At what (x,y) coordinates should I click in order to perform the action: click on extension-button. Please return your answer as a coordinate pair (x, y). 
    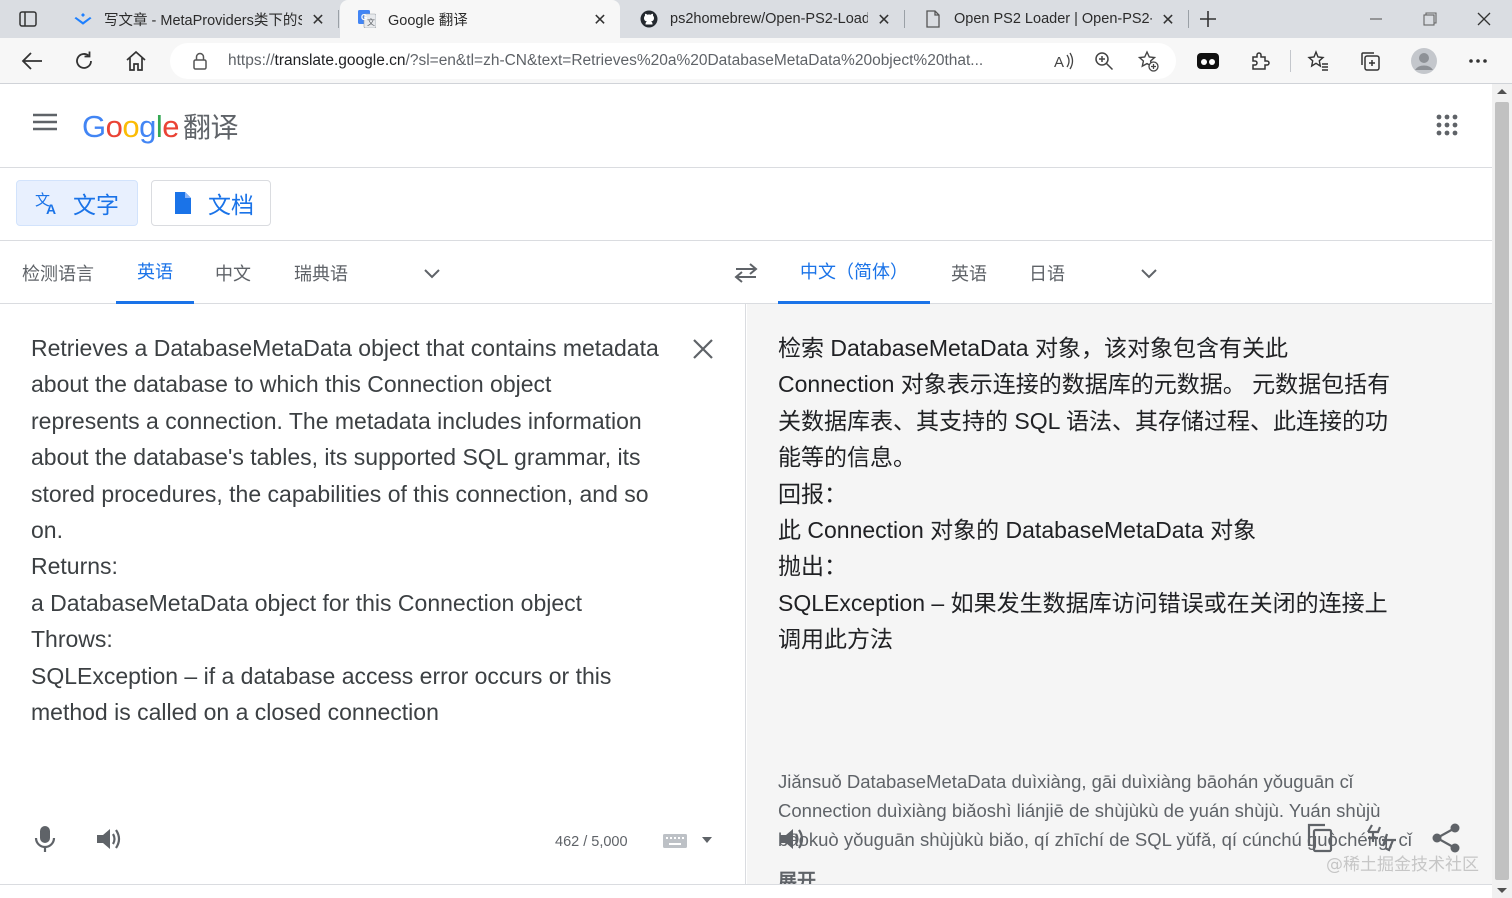
    Looking at the image, I should click on (1208, 61).